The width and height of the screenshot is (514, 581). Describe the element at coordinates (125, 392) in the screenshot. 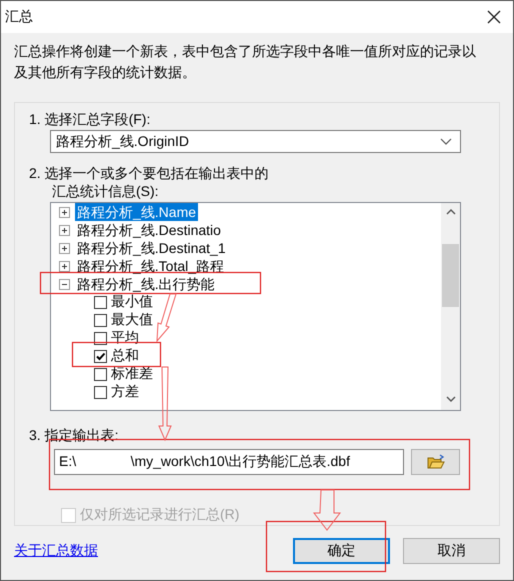

I see `statistic-label: 方差` at that location.